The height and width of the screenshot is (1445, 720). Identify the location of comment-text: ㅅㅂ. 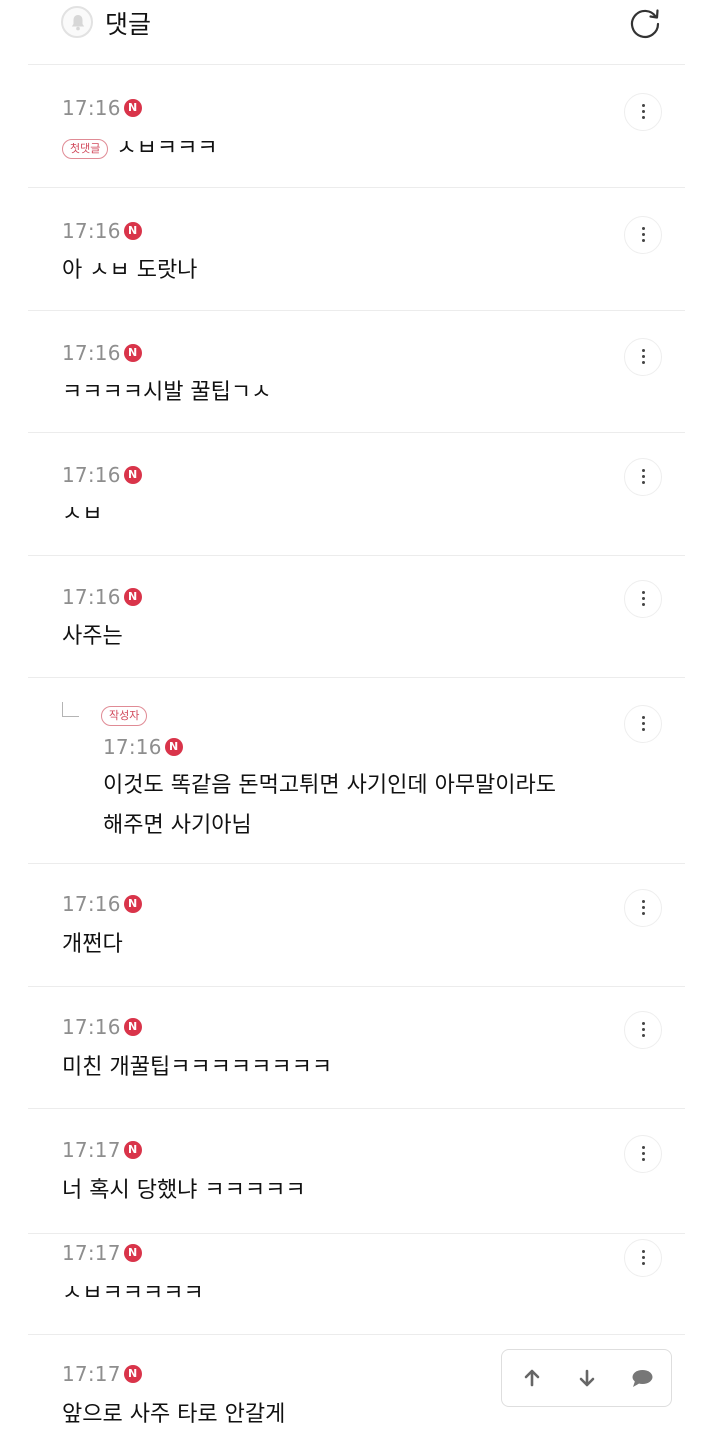
(82, 514).